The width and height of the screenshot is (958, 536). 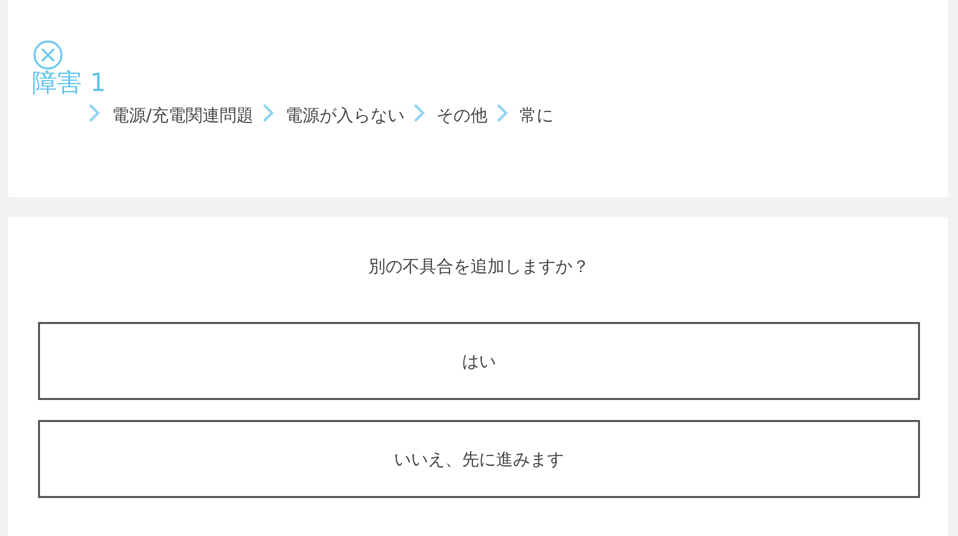 What do you see at coordinates (183, 116) in the screenshot?
I see `breadcrumb-item: 電源/充電関連問題` at bounding box center [183, 116].